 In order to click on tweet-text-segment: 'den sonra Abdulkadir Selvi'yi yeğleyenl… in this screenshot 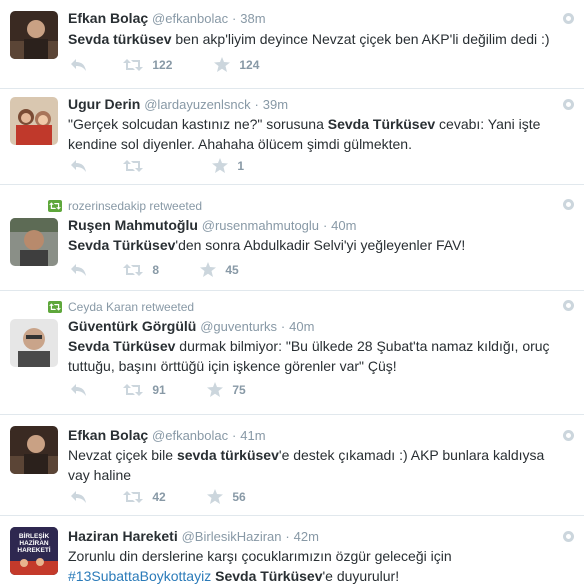, I will do `click(320, 245)`.